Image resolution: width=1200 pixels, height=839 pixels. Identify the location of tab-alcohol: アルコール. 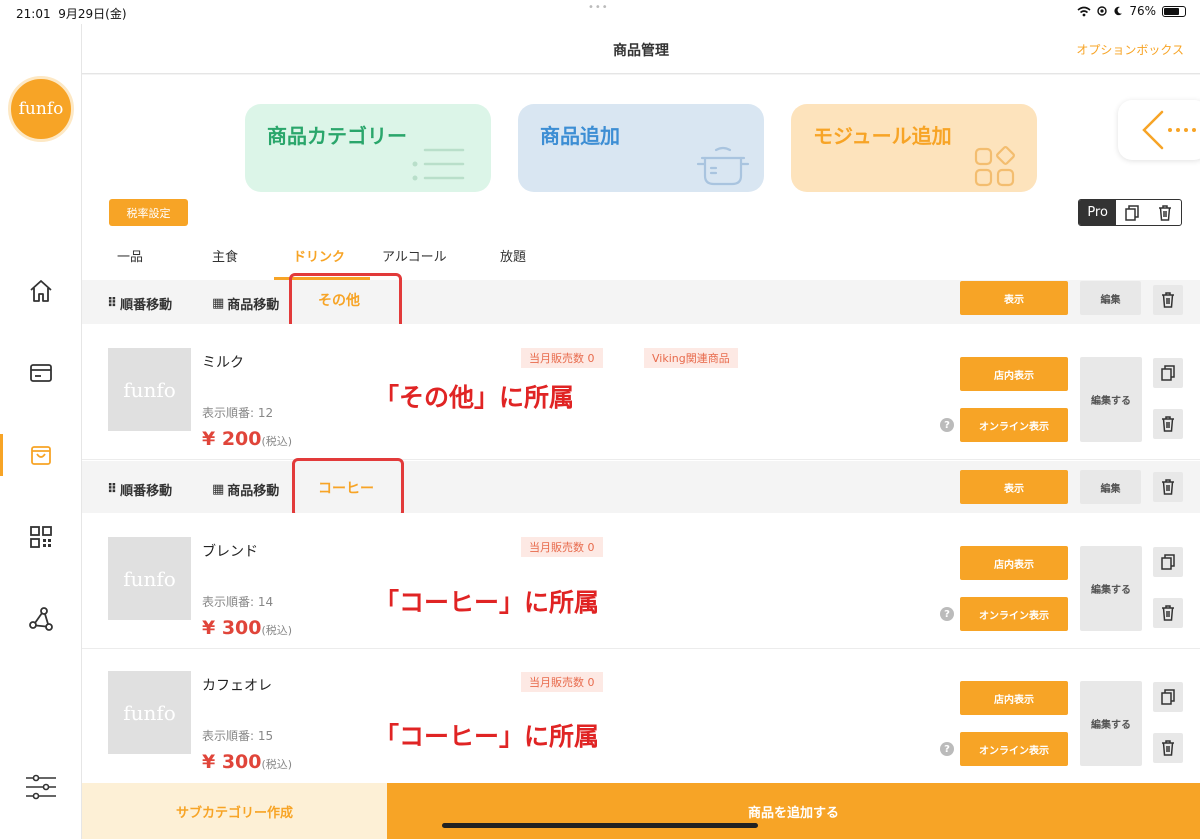
(414, 255).